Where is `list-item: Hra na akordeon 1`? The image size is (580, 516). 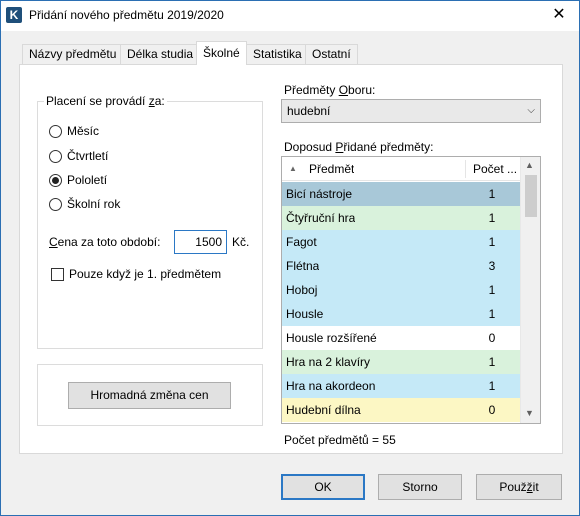 list-item: Hra na akordeon 1 is located at coordinates (401, 386).